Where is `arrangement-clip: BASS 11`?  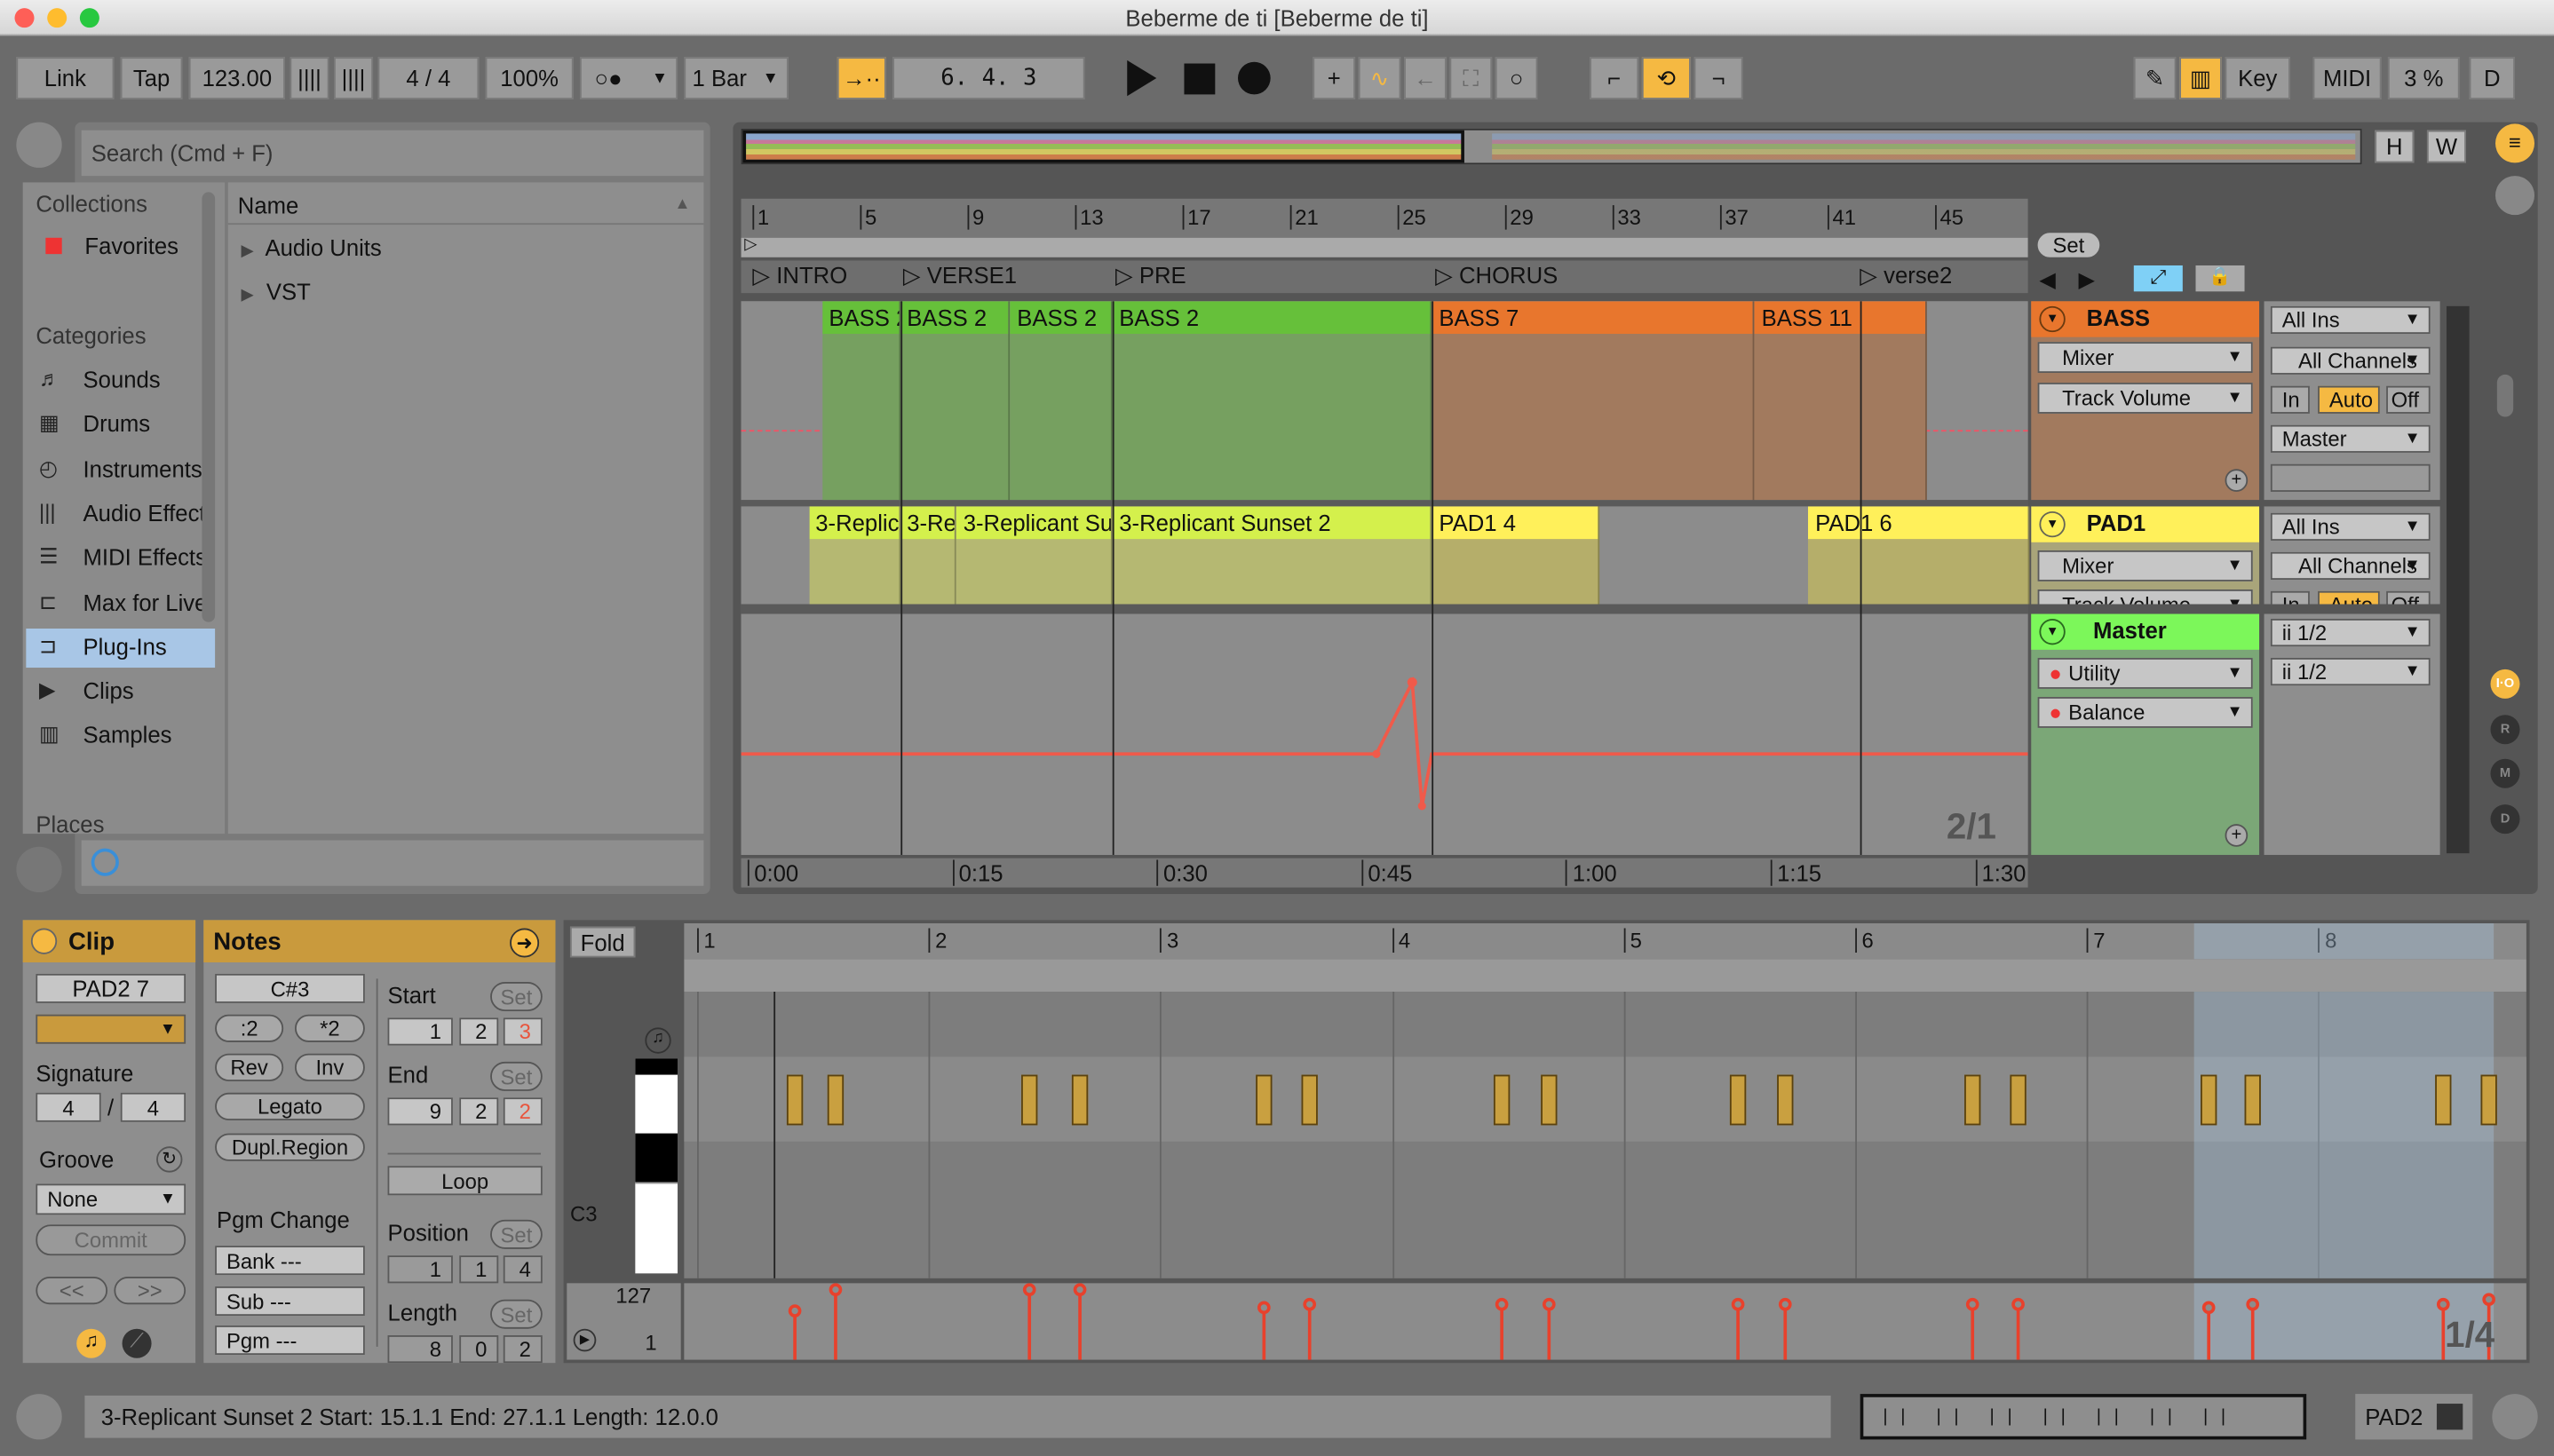 arrangement-clip: BASS 11 is located at coordinates (1841, 401).